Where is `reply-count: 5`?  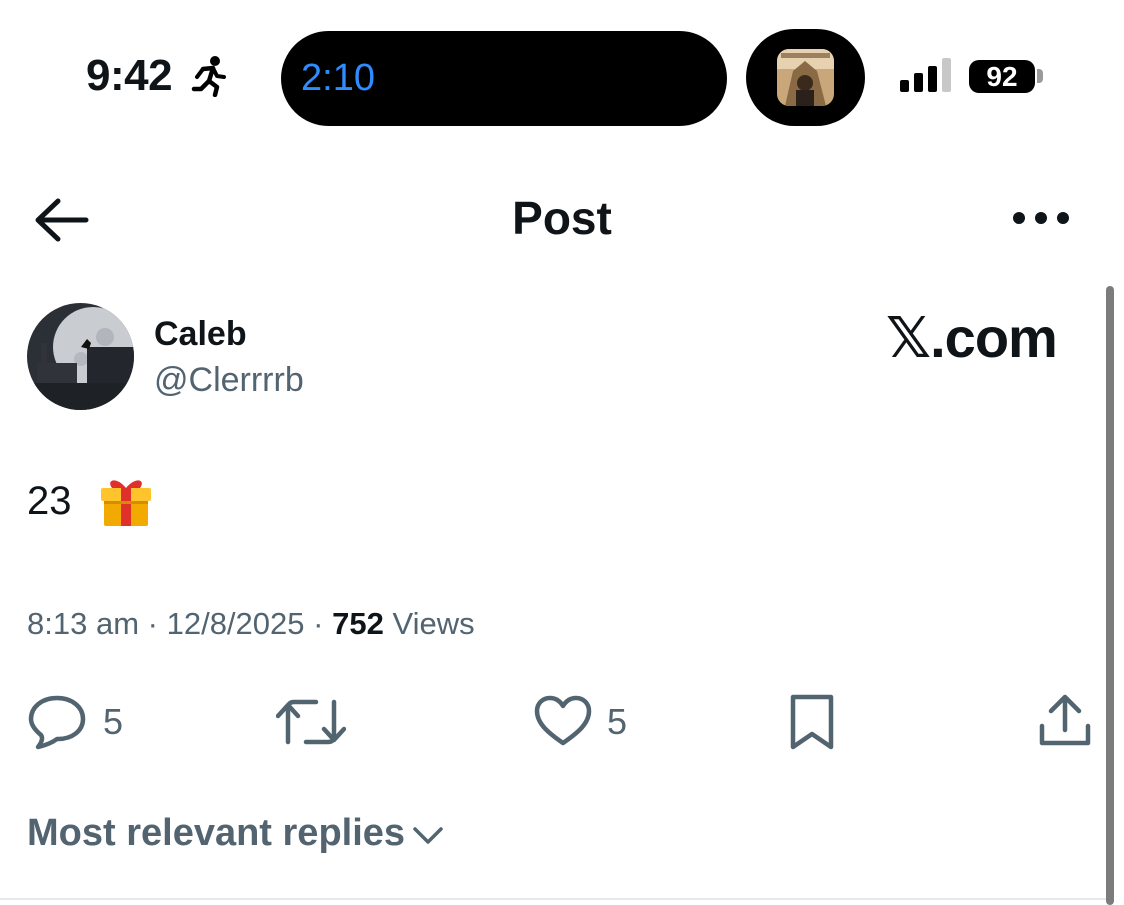 reply-count: 5 is located at coordinates (113, 721).